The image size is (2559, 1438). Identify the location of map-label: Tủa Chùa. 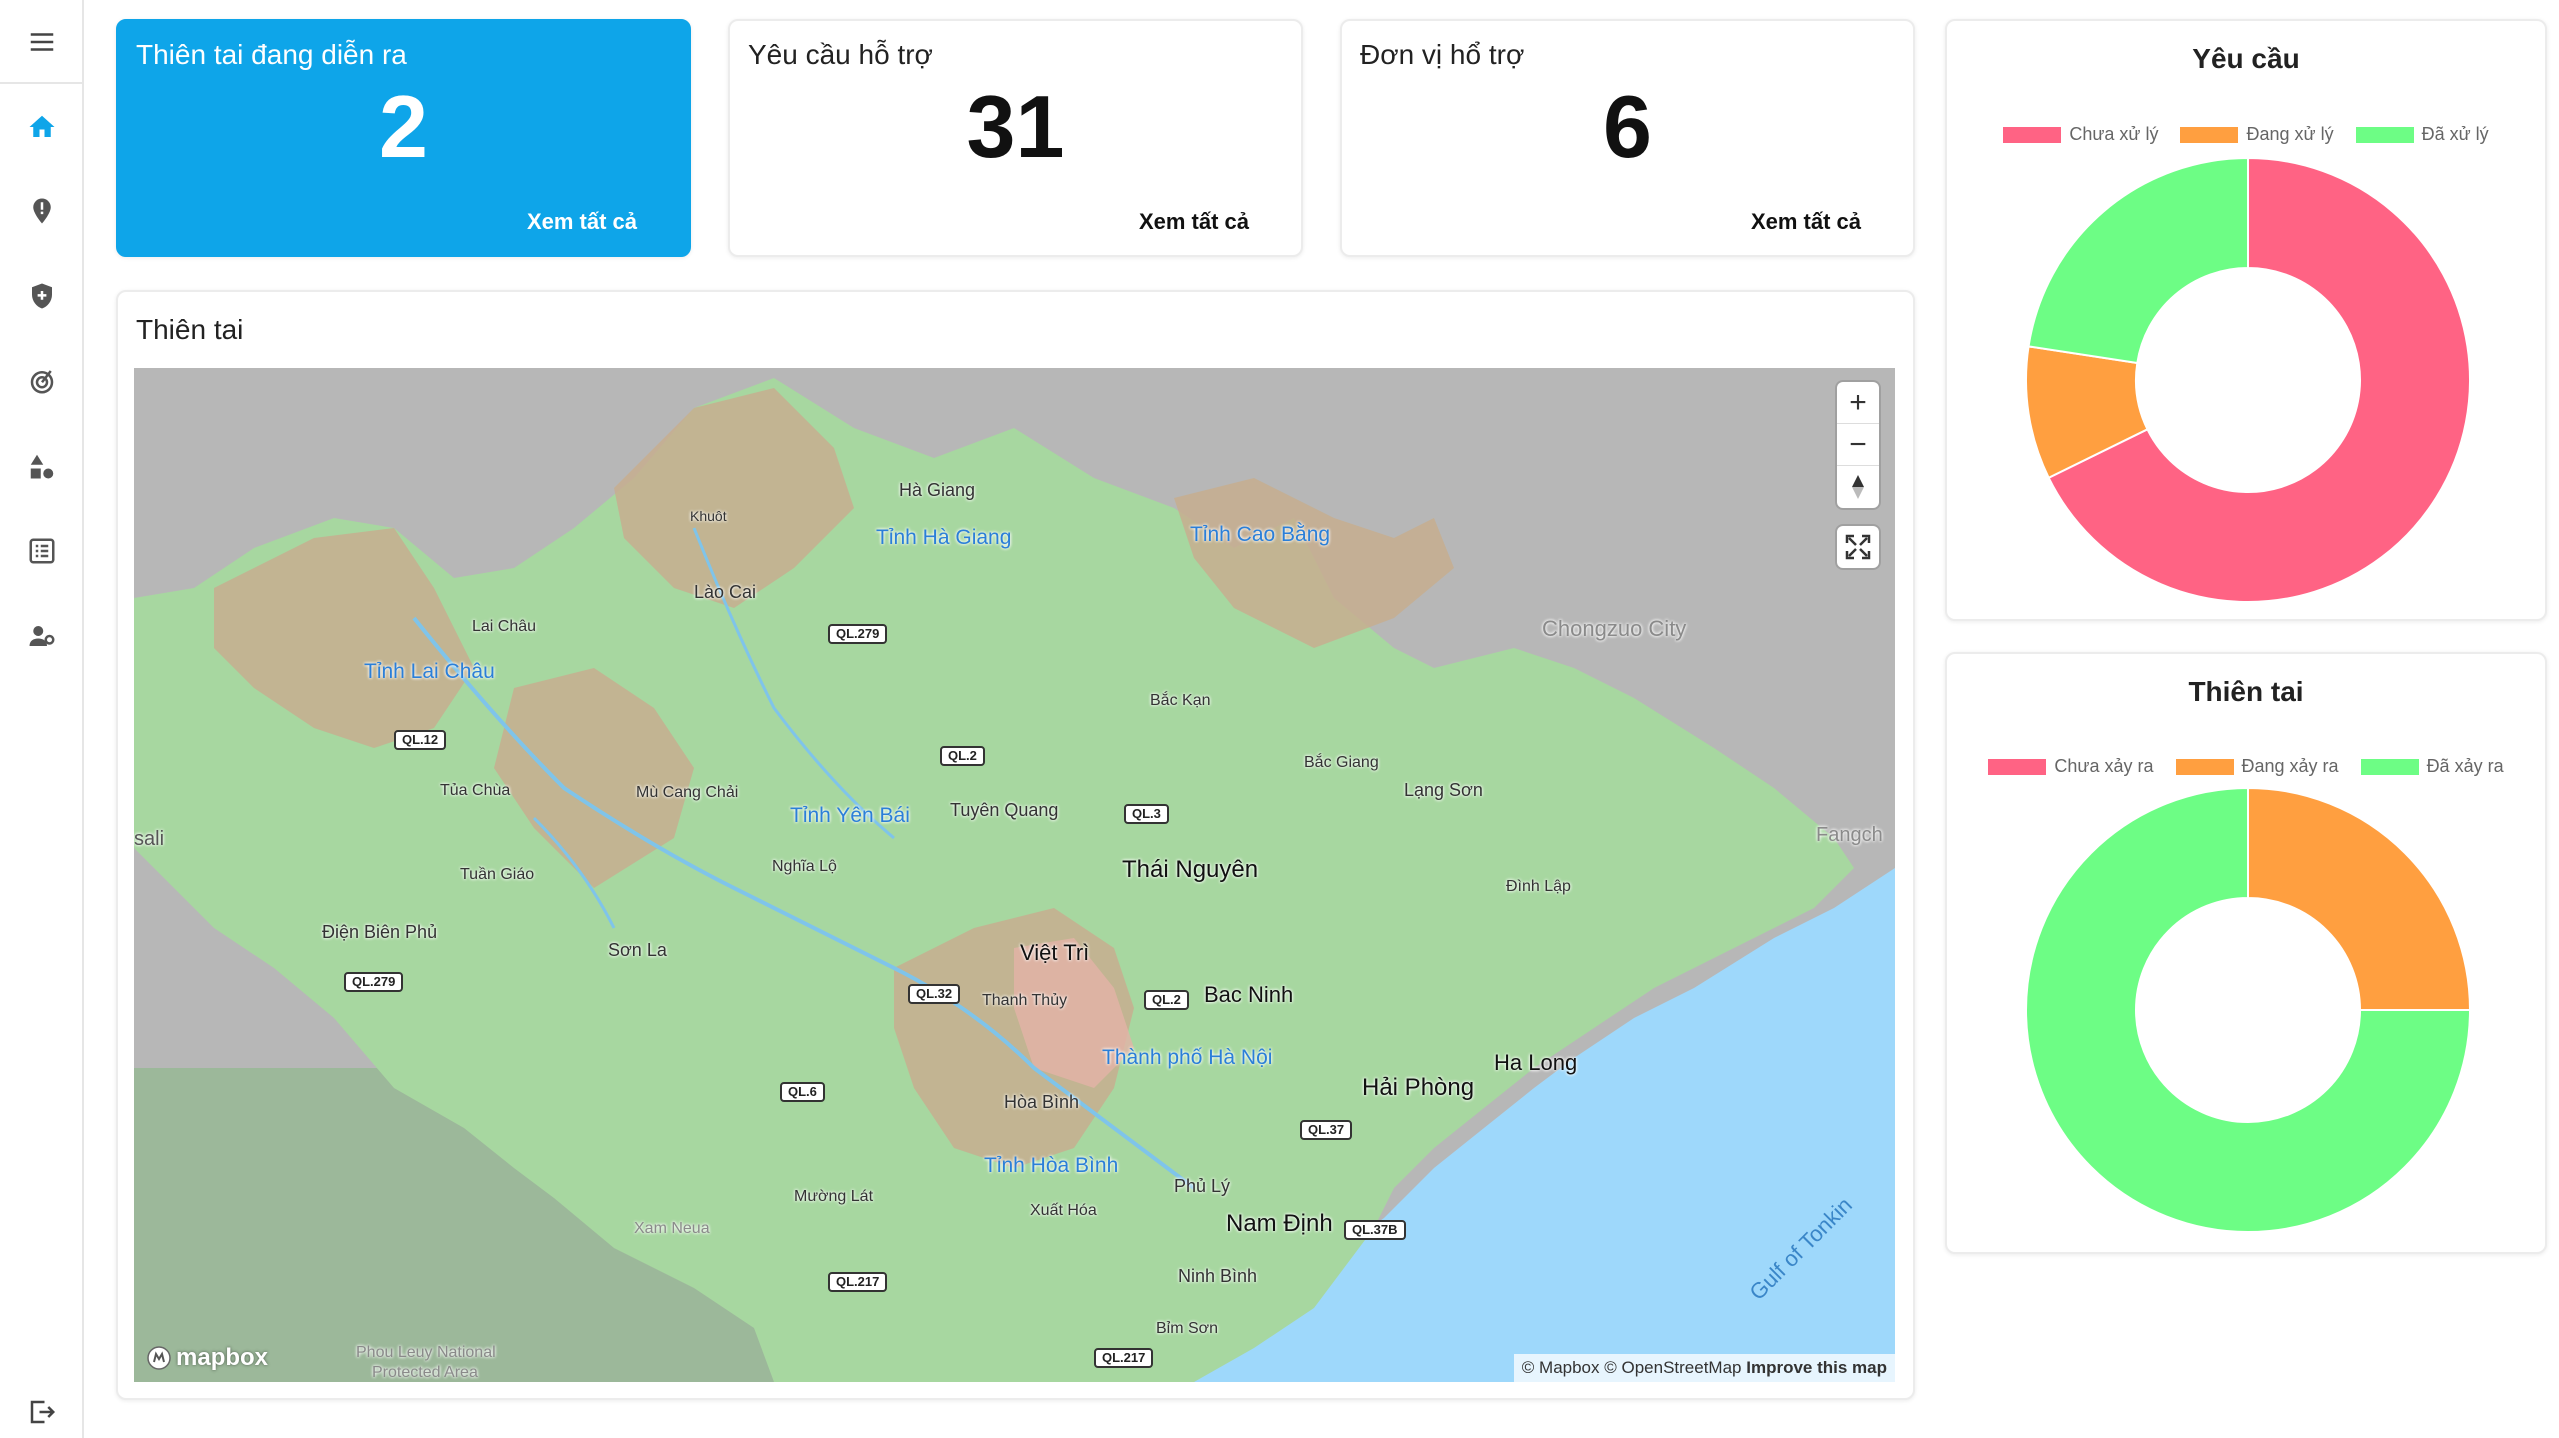
(475, 790).